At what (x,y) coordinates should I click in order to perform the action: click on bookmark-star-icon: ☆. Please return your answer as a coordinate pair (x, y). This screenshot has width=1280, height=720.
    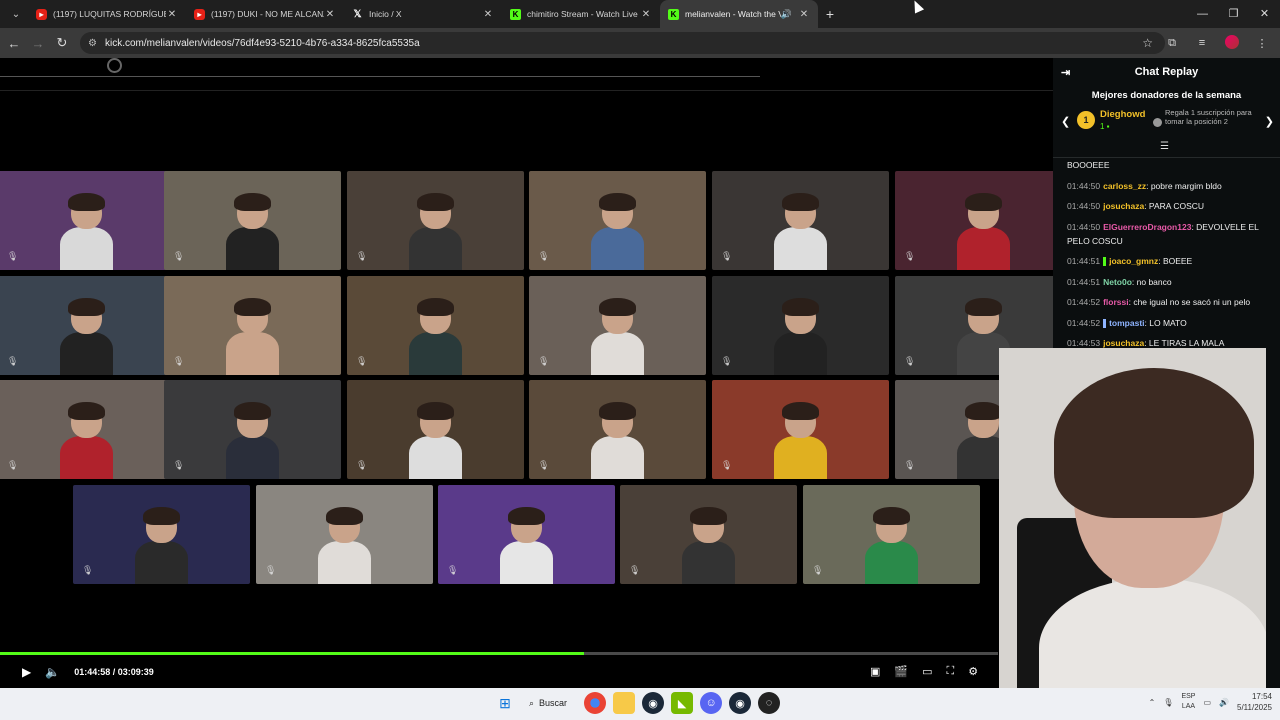
    Looking at the image, I should click on (1147, 43).